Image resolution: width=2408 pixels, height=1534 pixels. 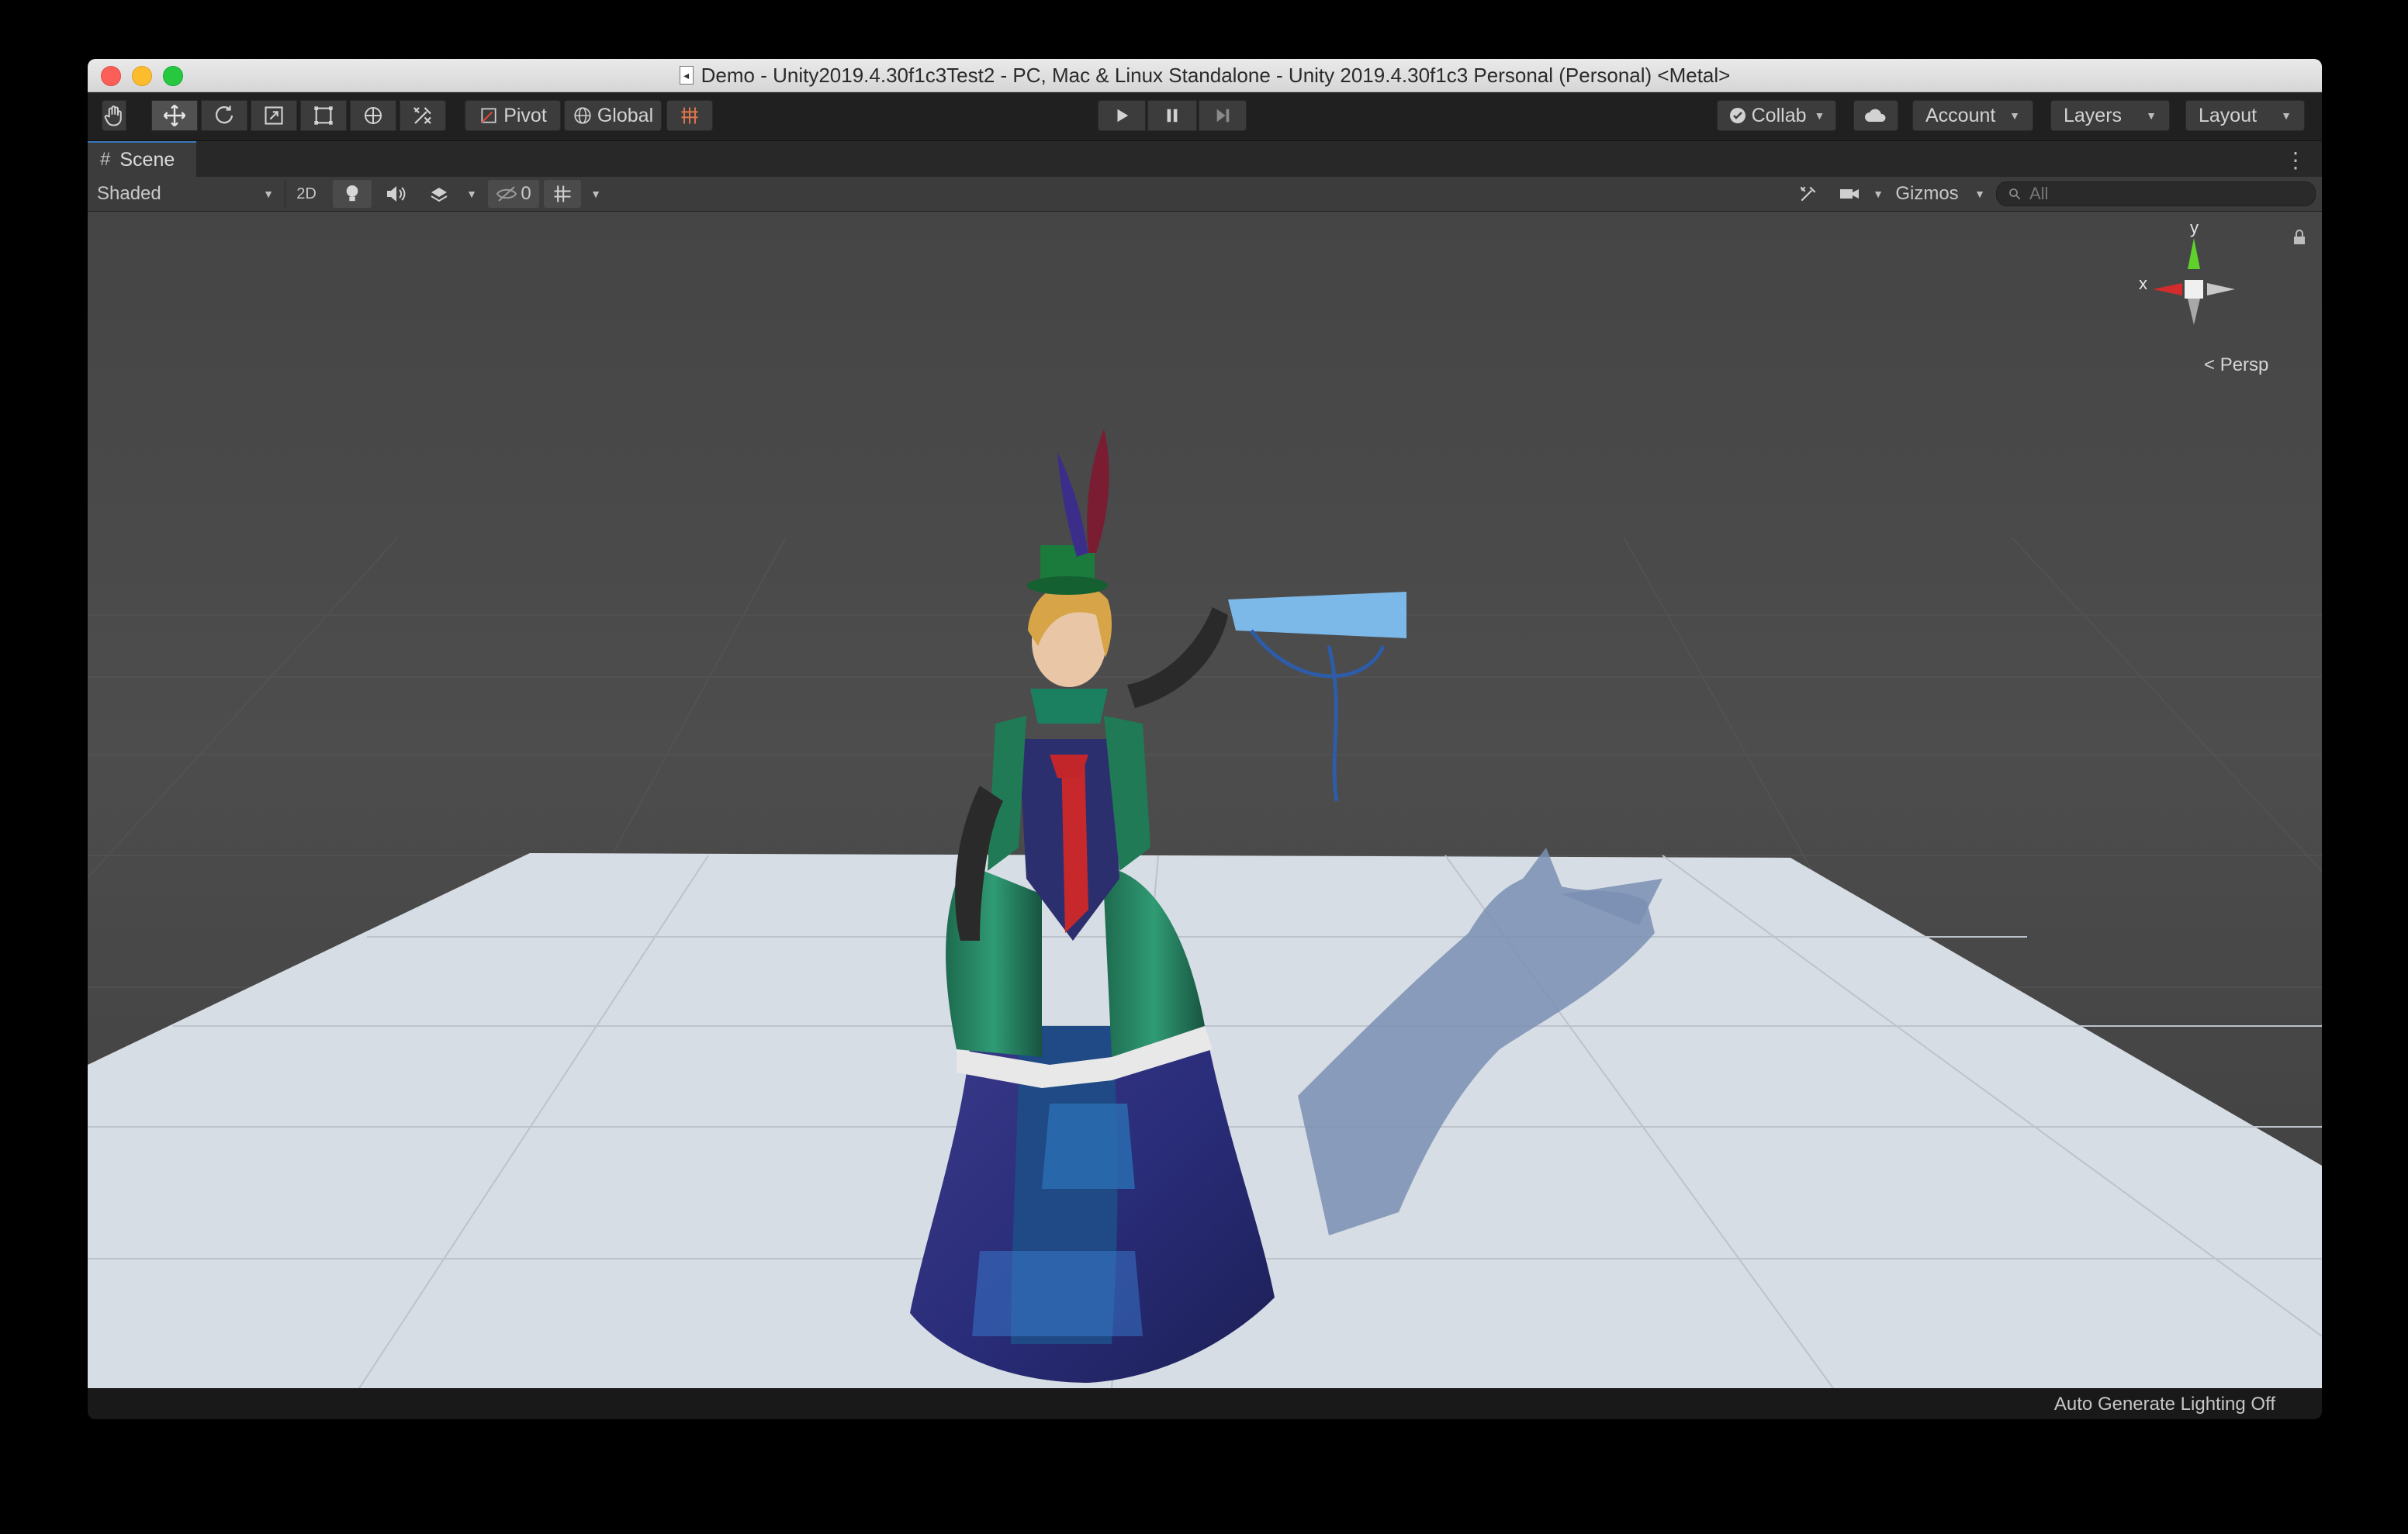 What do you see at coordinates (147, 159) in the screenshot?
I see `tab-scene-label: Scene` at bounding box center [147, 159].